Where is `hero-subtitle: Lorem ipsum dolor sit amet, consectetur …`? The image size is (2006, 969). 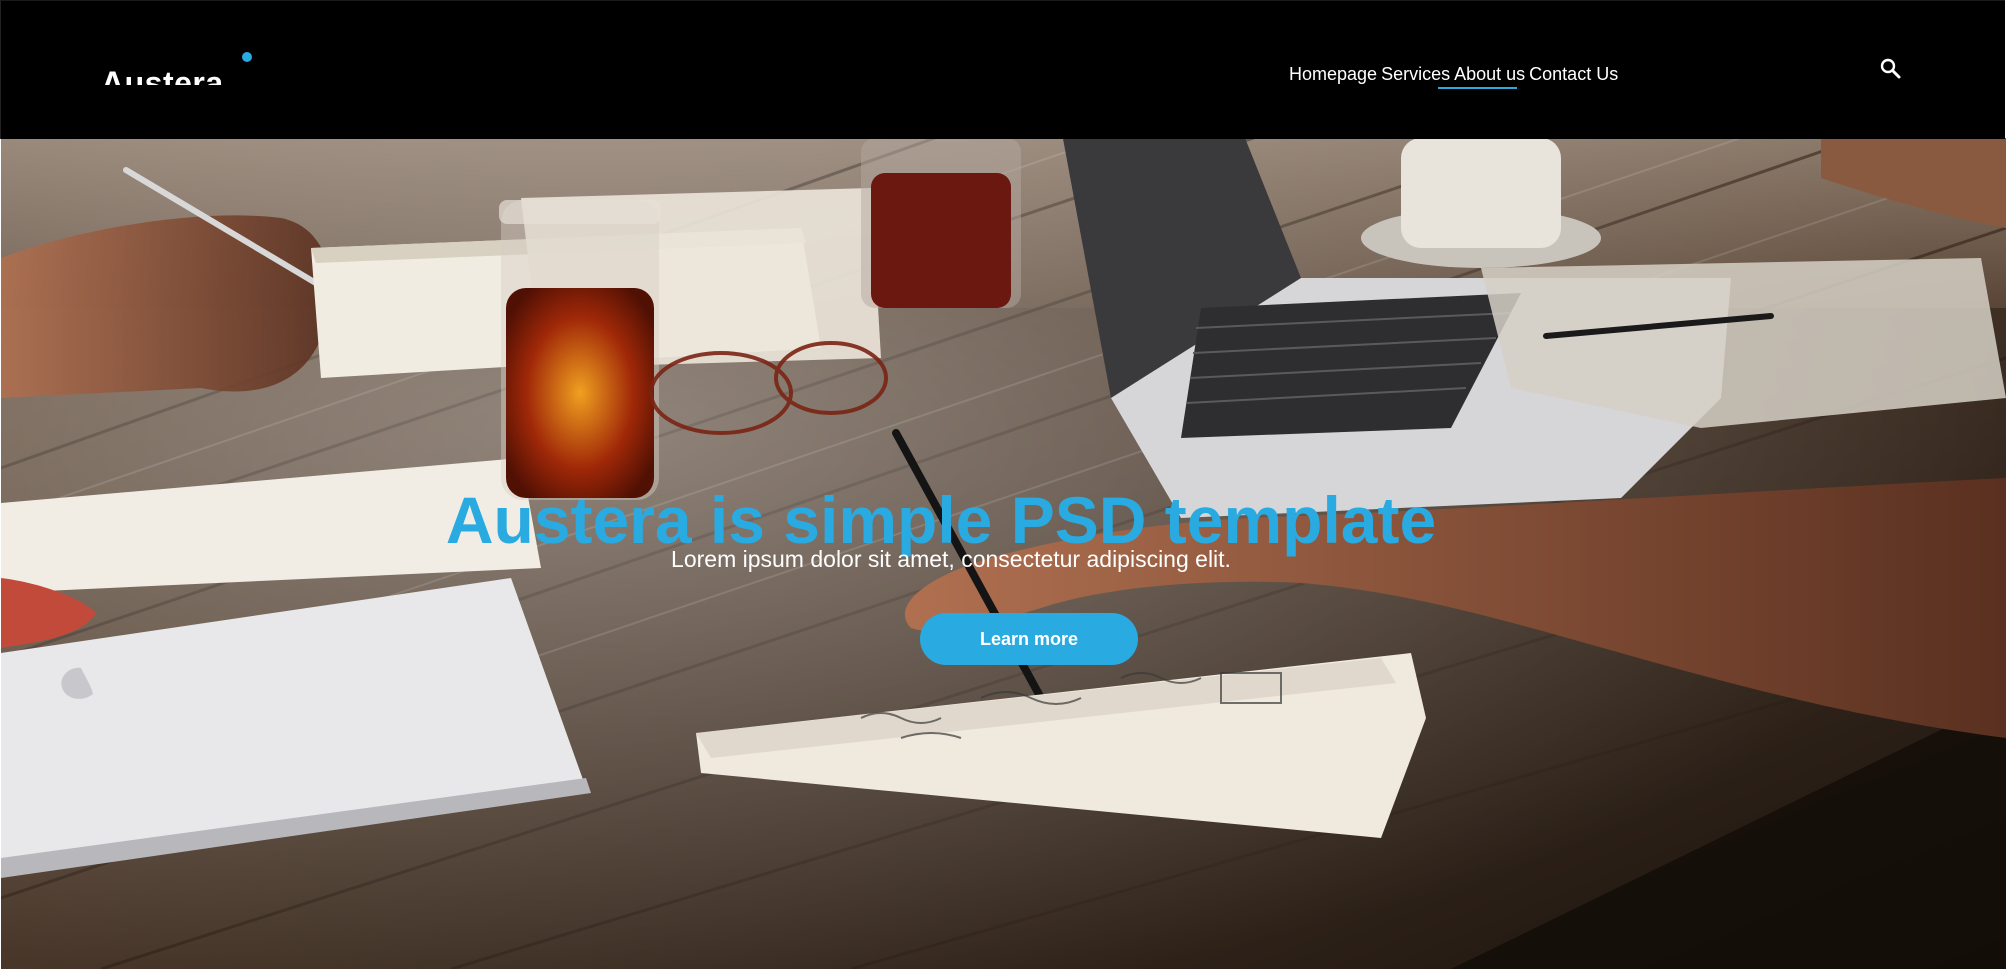 hero-subtitle: Lorem ipsum dolor sit amet, consectetur … is located at coordinates (951, 559).